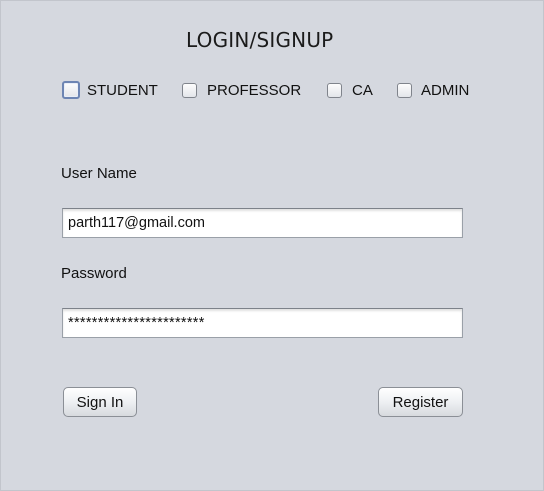 The height and width of the screenshot is (491, 544). Describe the element at coordinates (350, 90) in the screenshot. I see `role-checkbox-ca: CA` at that location.